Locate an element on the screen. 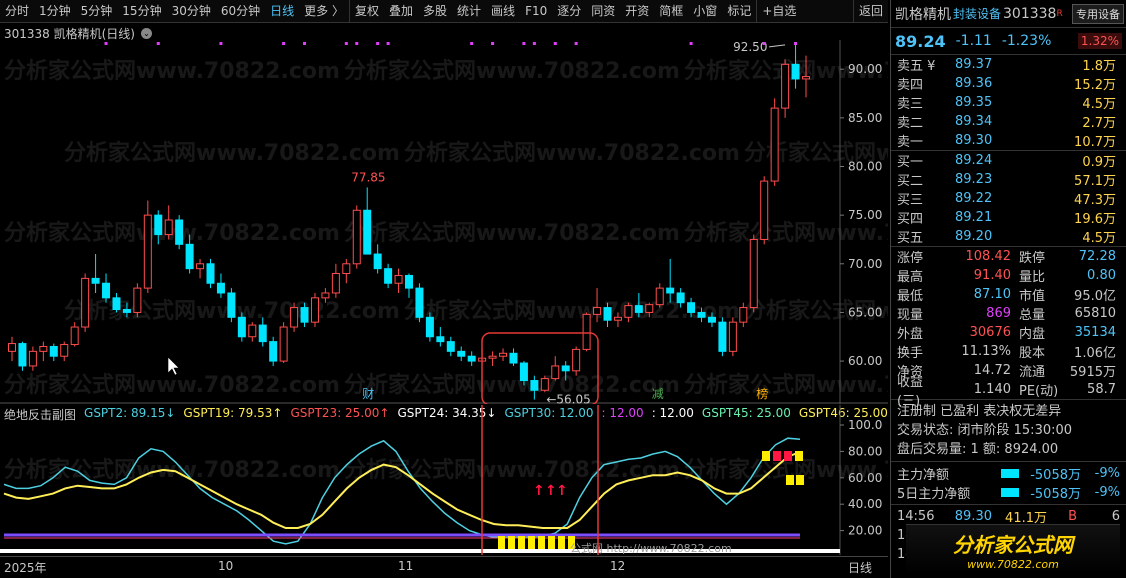 The image size is (1126, 578). industry-tag: 封装设备 is located at coordinates (977, 13).